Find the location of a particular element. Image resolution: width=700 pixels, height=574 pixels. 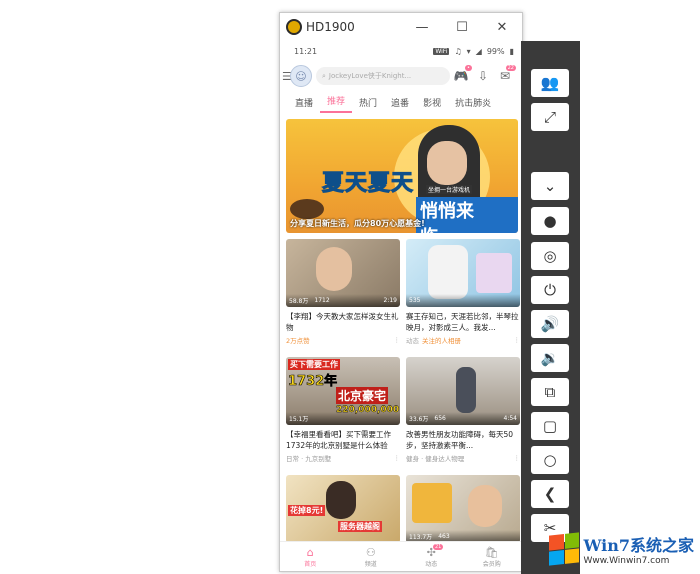

video-thumbnail: 买下需要工作 1732年 北京豪宅 220,000,000 15.1万 is located at coordinates (343, 391).